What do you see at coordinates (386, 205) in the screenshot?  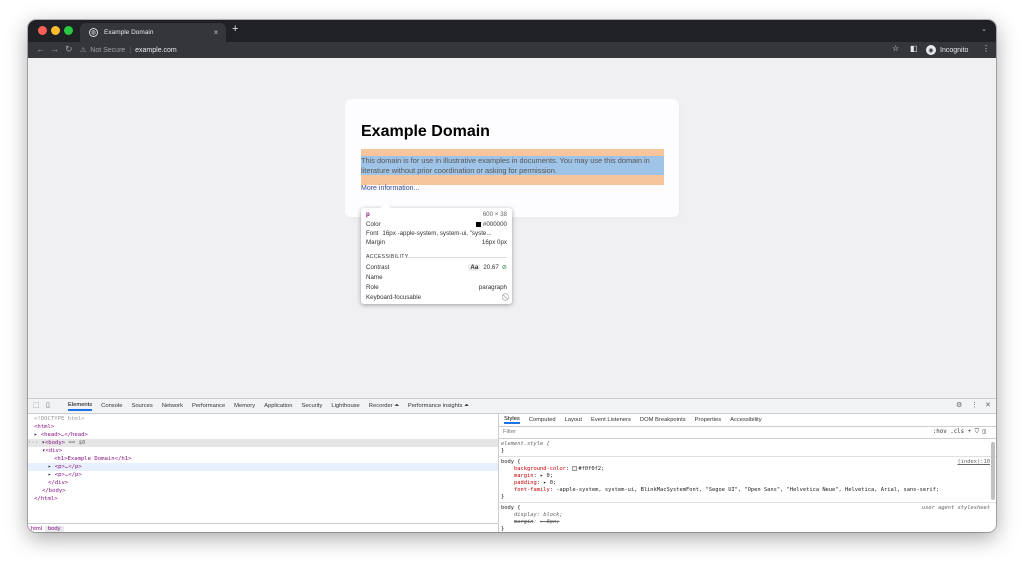 I see `tooltip-caret` at bounding box center [386, 205].